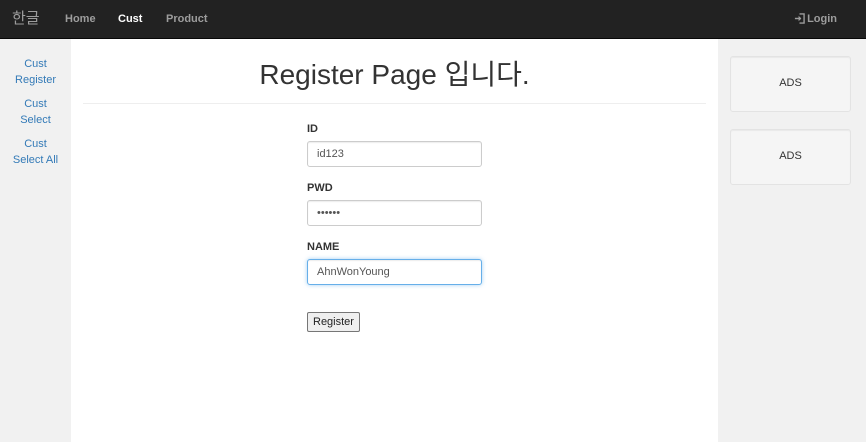 The image size is (866, 442). Describe the element at coordinates (822, 19) in the screenshot. I see `login-label: Login` at that location.